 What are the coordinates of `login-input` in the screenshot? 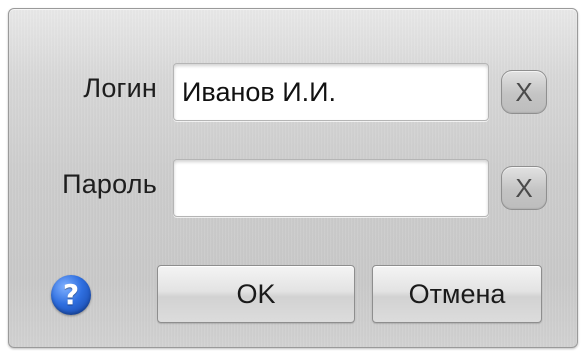 It's located at (331, 92).